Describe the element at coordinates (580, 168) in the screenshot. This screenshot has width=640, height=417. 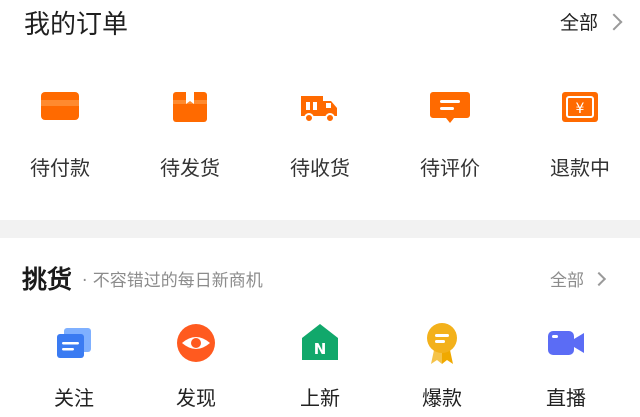
I see `order-status-label: 退款中` at that location.